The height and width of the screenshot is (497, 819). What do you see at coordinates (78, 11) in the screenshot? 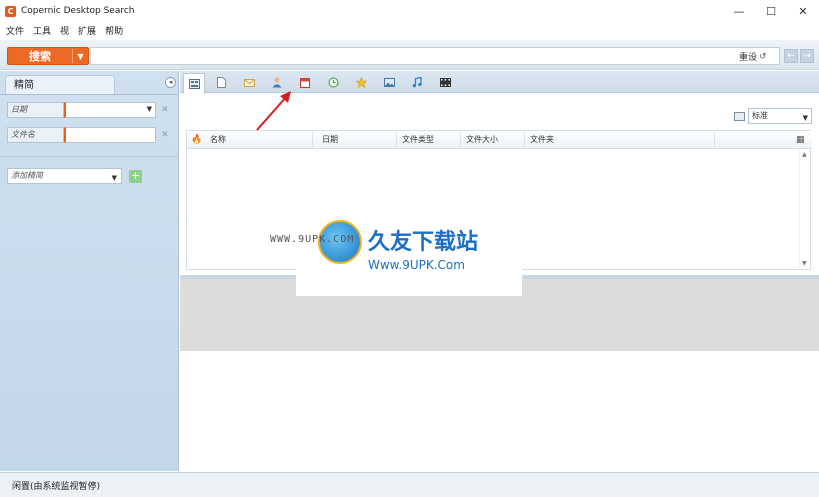
I see `window-title: Copernic Desktop Search` at bounding box center [78, 11].